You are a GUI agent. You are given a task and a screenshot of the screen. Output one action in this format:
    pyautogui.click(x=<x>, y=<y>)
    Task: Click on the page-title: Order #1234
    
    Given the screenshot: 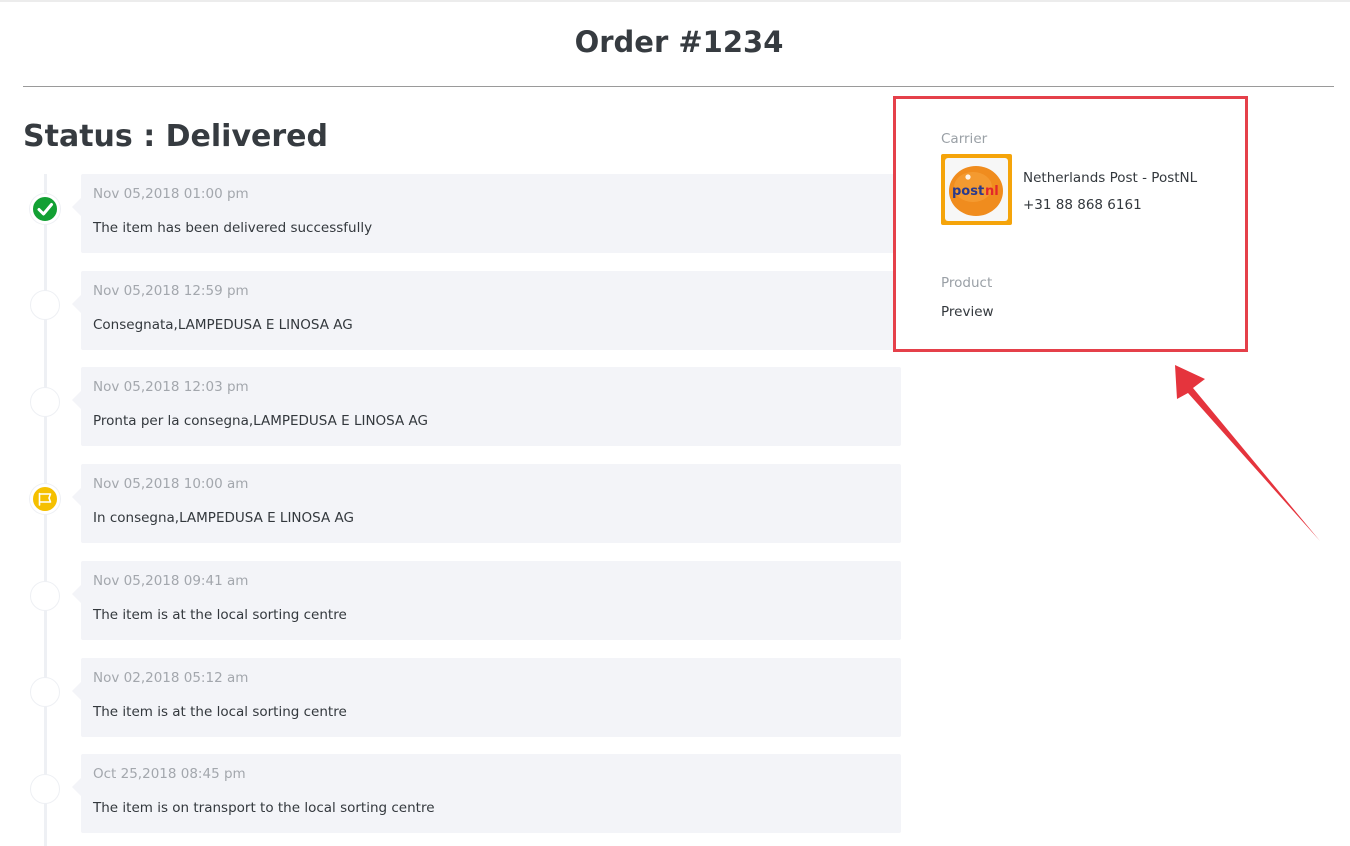 What is the action you would take?
    pyautogui.click(x=679, y=42)
    